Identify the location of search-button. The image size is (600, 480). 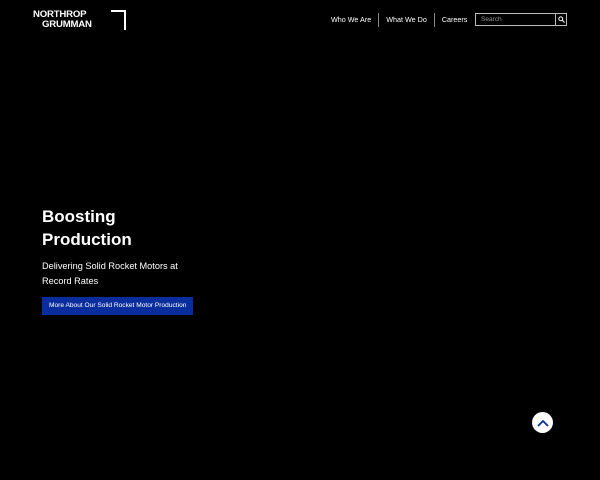
(560, 19).